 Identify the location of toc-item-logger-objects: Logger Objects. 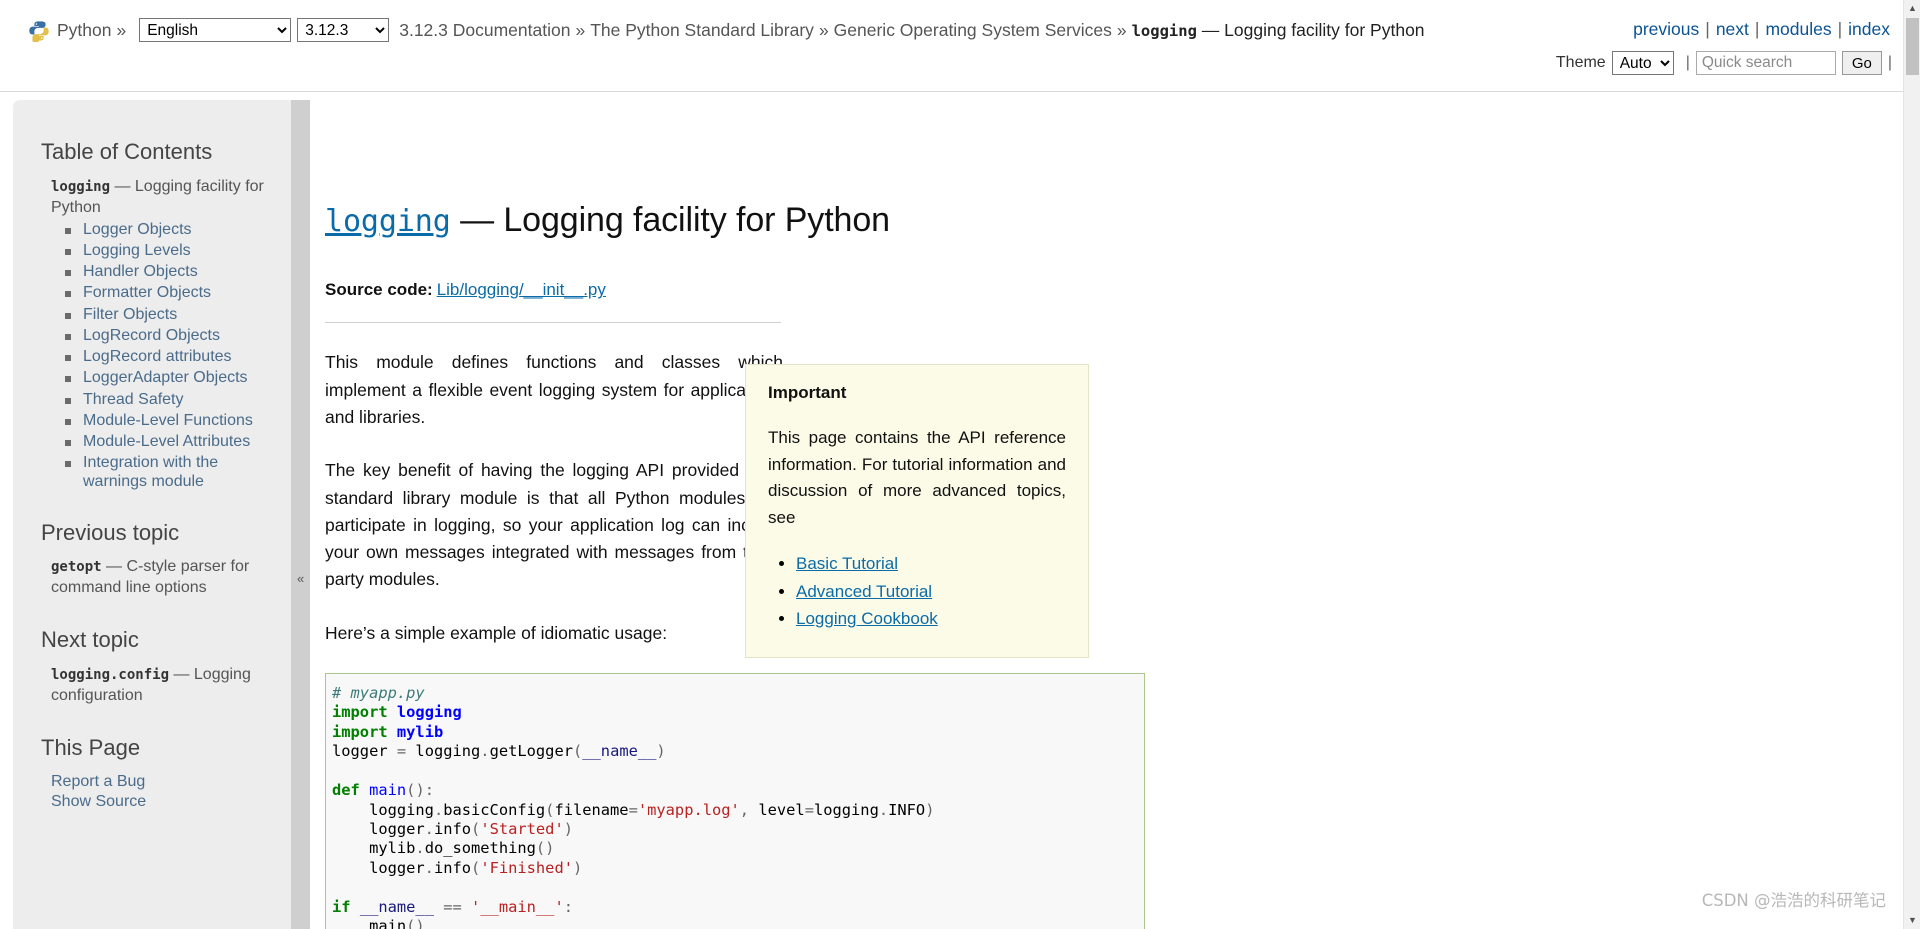
(174, 230).